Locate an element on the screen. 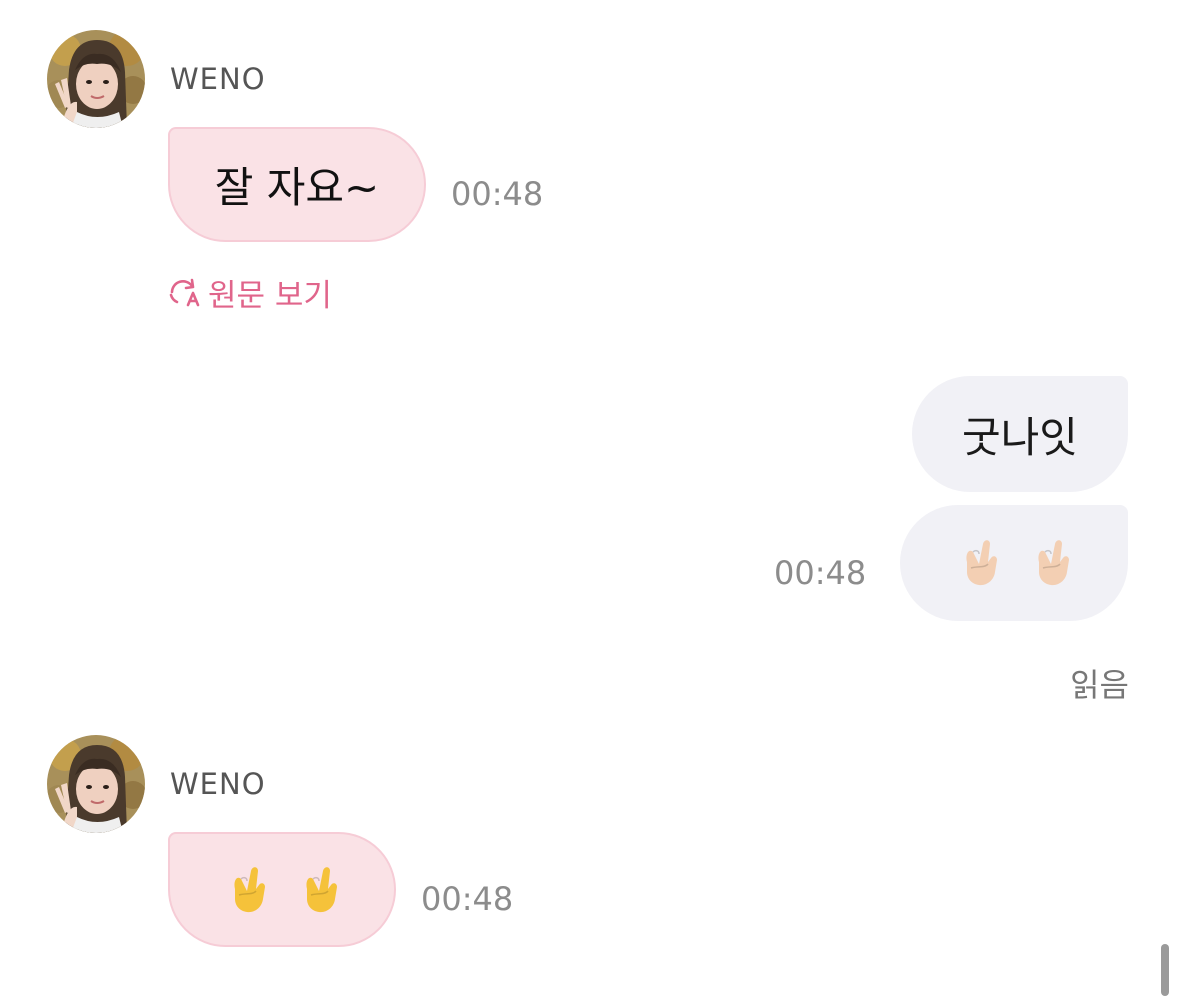  message-text: 굿나잇 is located at coordinates (1020, 437).